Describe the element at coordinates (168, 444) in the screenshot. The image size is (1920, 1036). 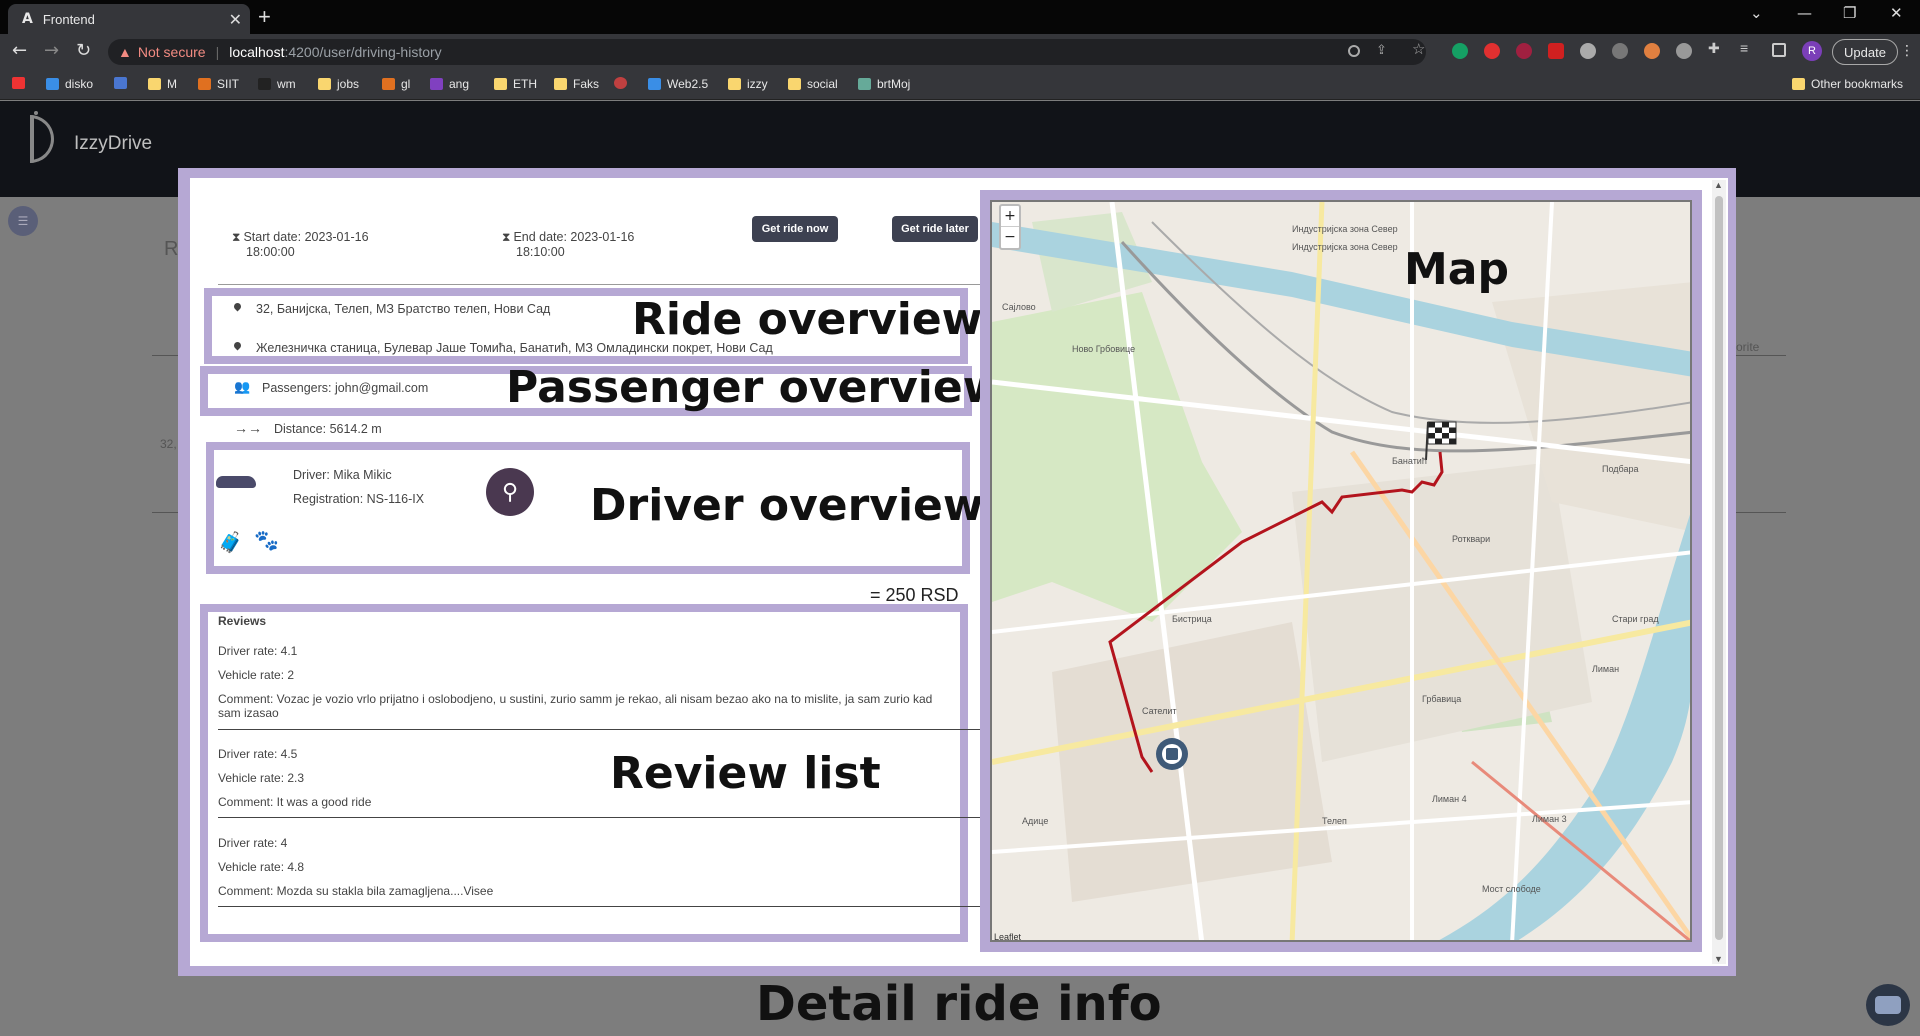
I see `table-cell: 32,` at that location.